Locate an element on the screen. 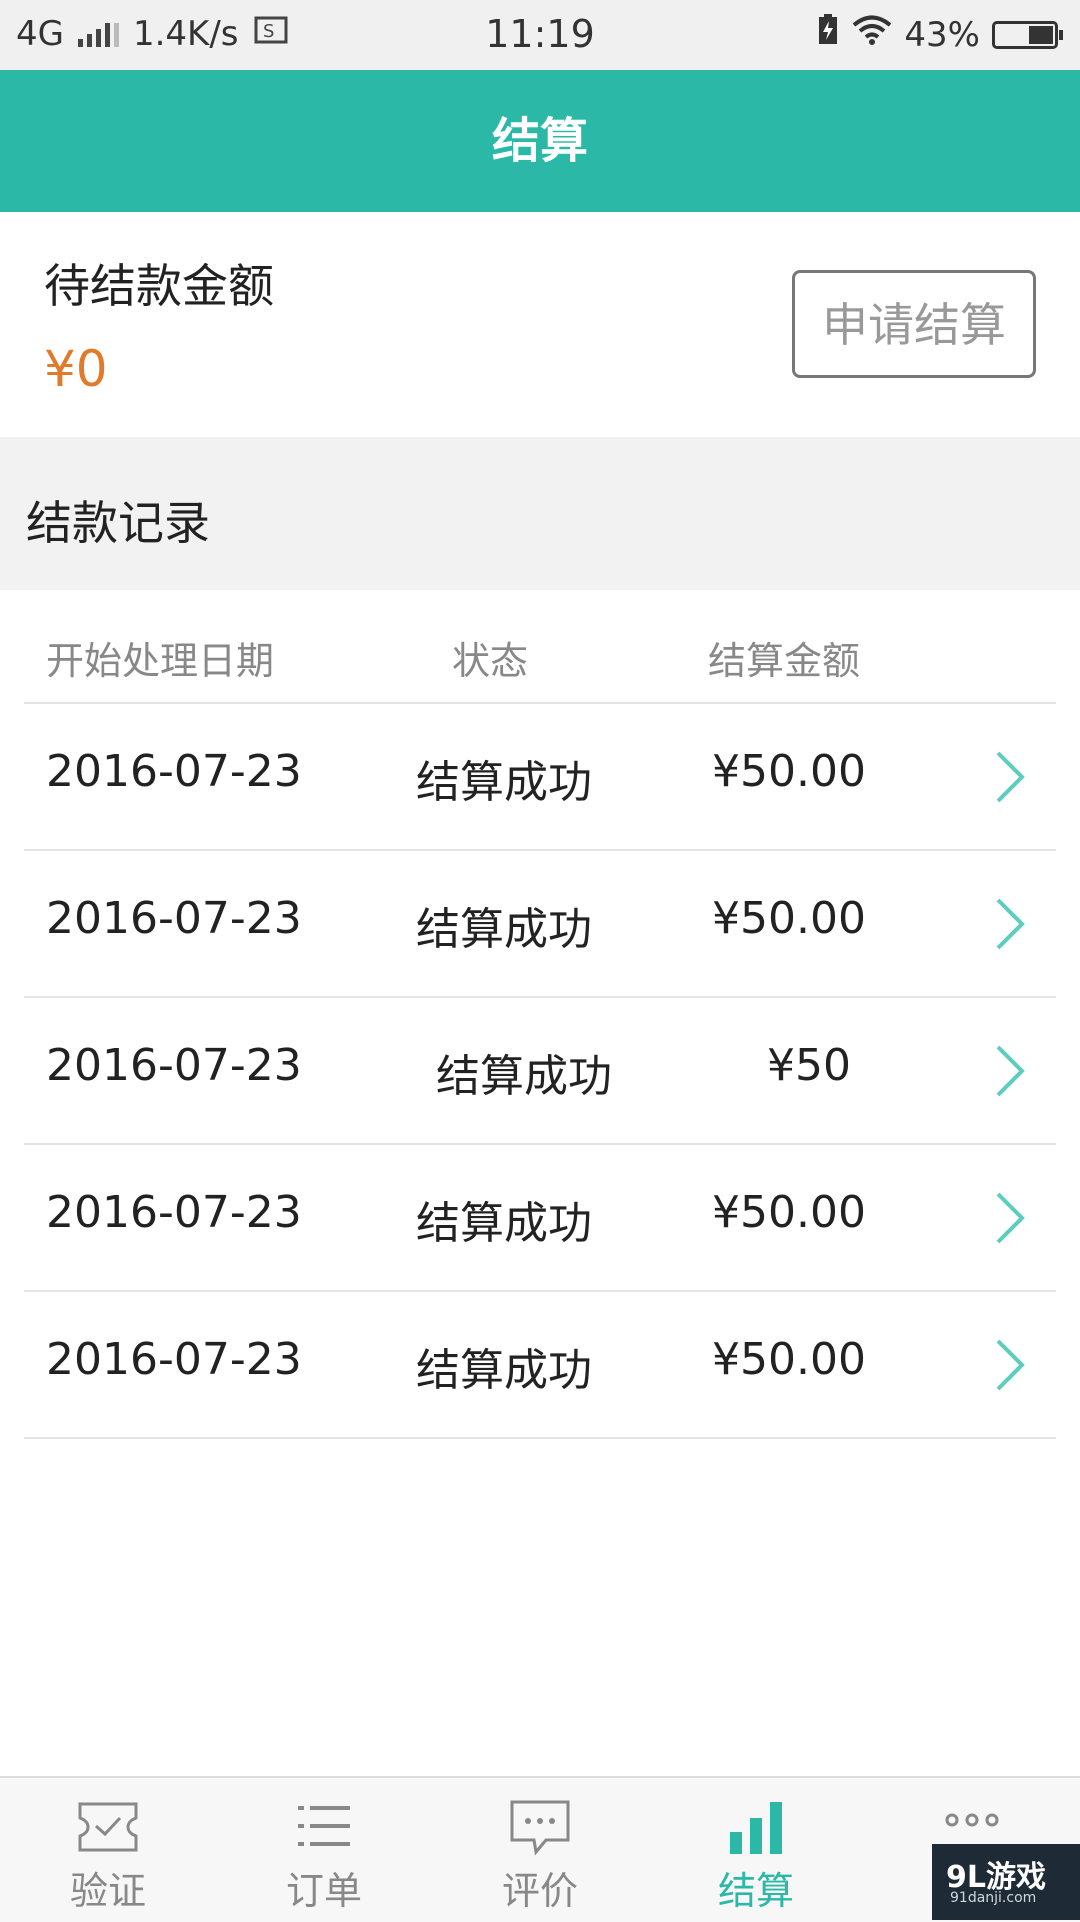 Image resolution: width=1080 pixels, height=1922 pixels. records-title: 结款记录 is located at coordinates (118, 523).